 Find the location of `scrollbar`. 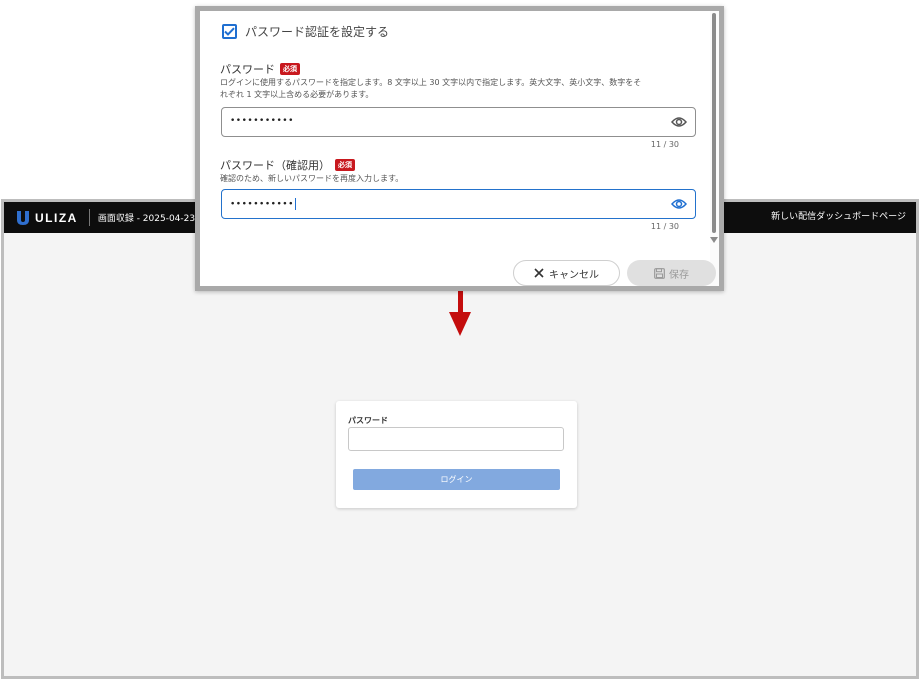

scrollbar is located at coordinates (714, 148).